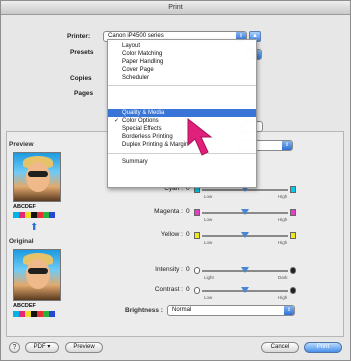 The height and width of the screenshot is (361, 351). What do you see at coordinates (24, 306) in the screenshot?
I see `original-sample-text: ABCDEF` at bounding box center [24, 306].